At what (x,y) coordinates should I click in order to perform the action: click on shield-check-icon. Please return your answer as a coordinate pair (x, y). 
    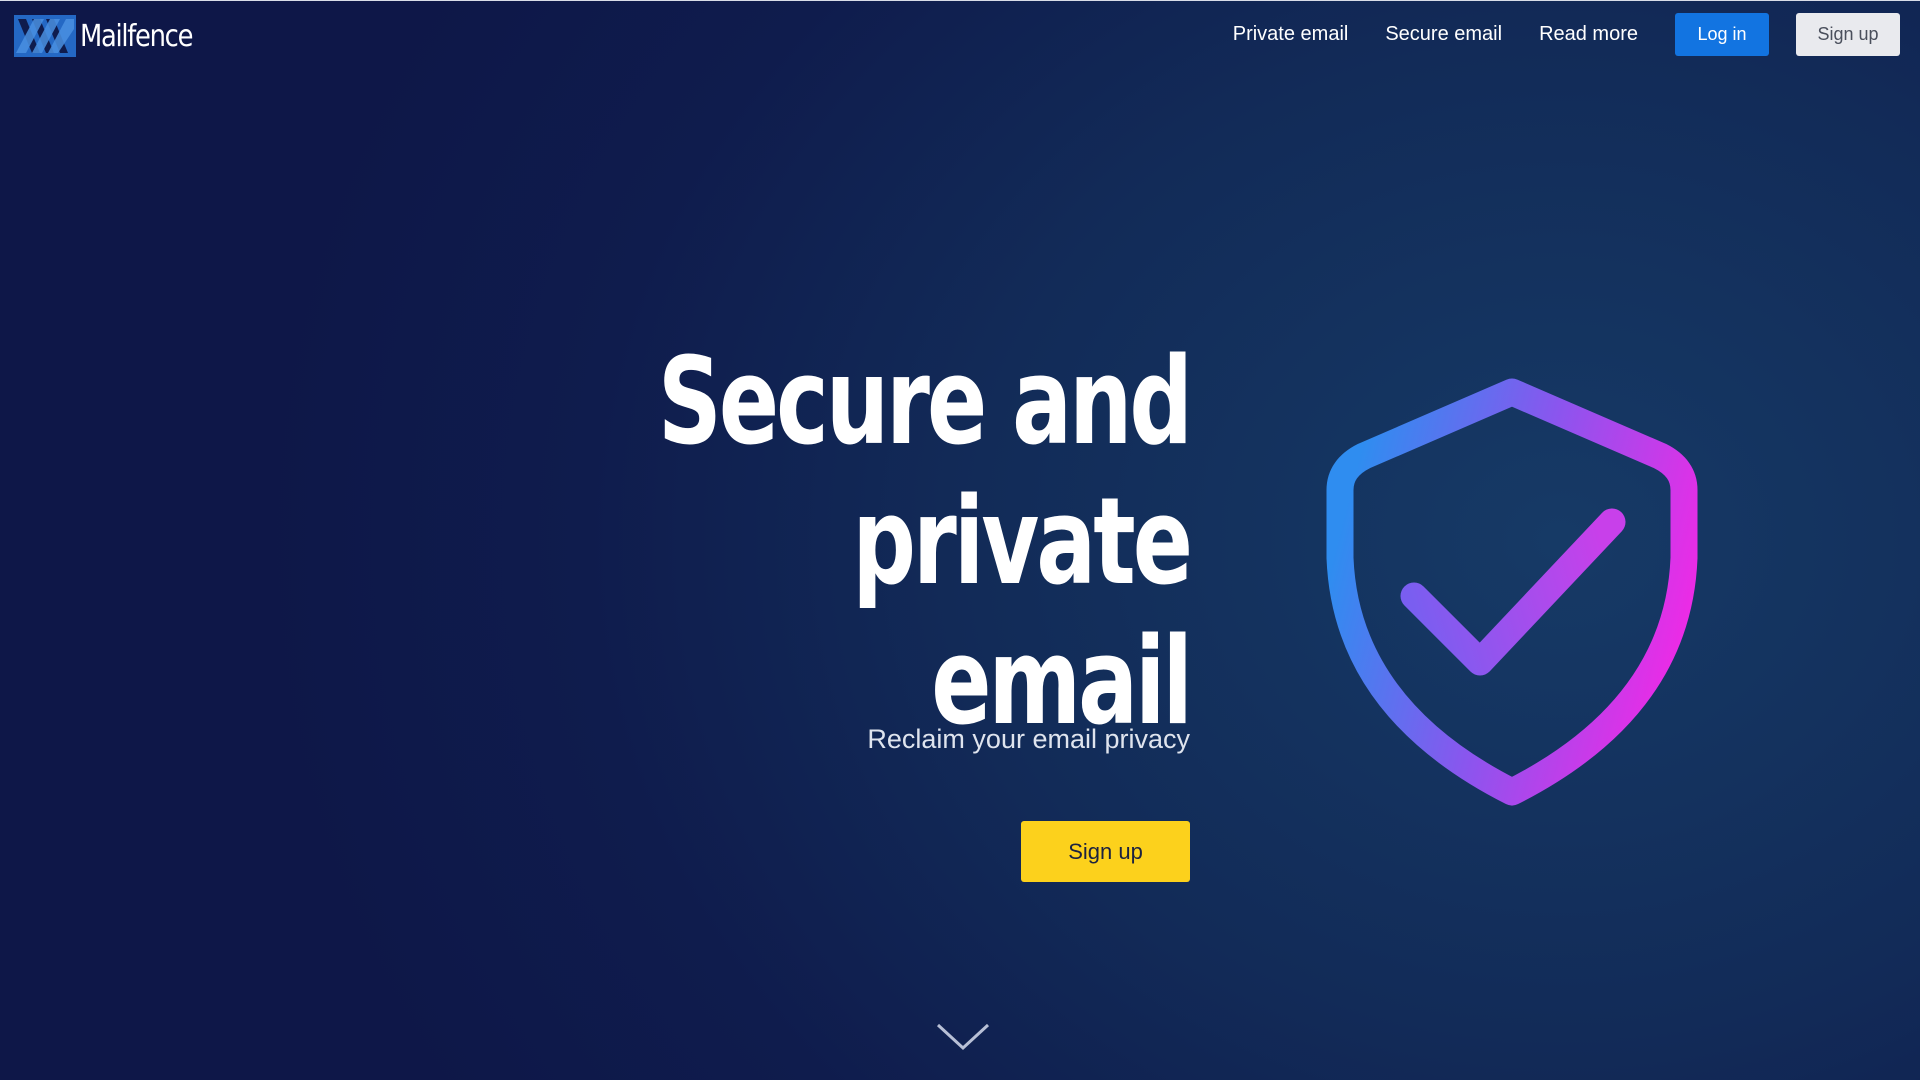
    Looking at the image, I should click on (1512, 592).